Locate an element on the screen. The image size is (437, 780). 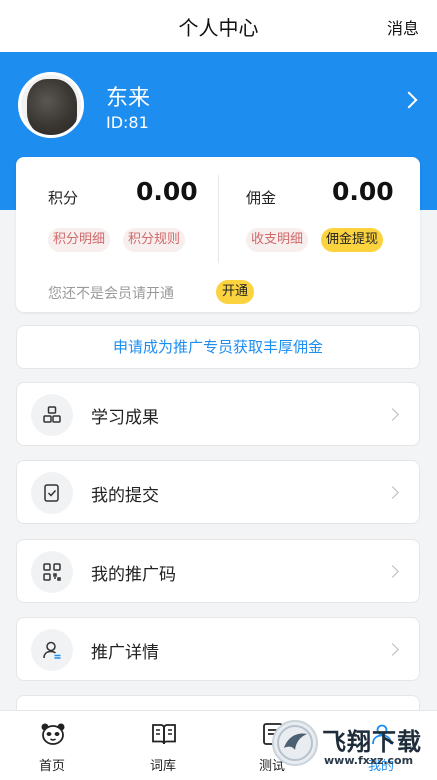
commission-value: 0.00 is located at coordinates (363, 191).